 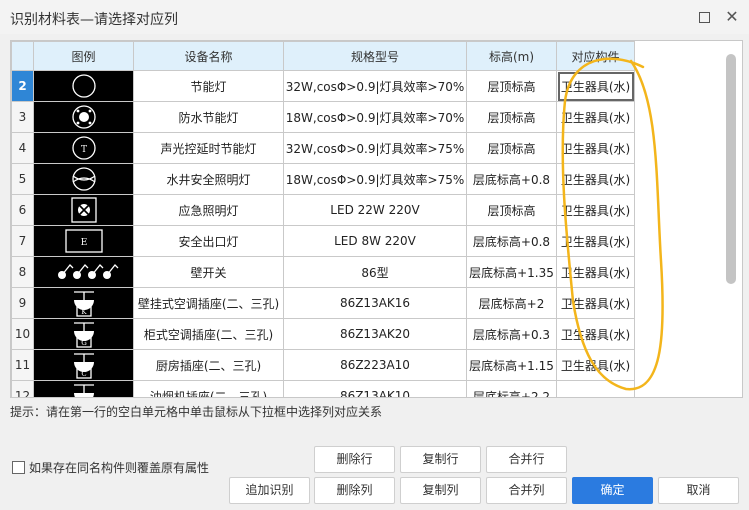 I want to click on table-row: 3 防水节能灯 18W,cosΦ>0.9|灯具效率>70% 层顶标高 卫生器具(水), so click(x=323, y=117).